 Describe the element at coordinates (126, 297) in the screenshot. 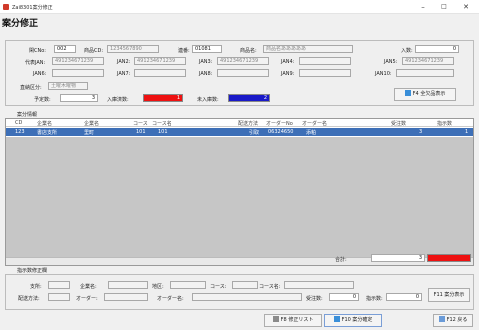

I see `order-field` at that location.